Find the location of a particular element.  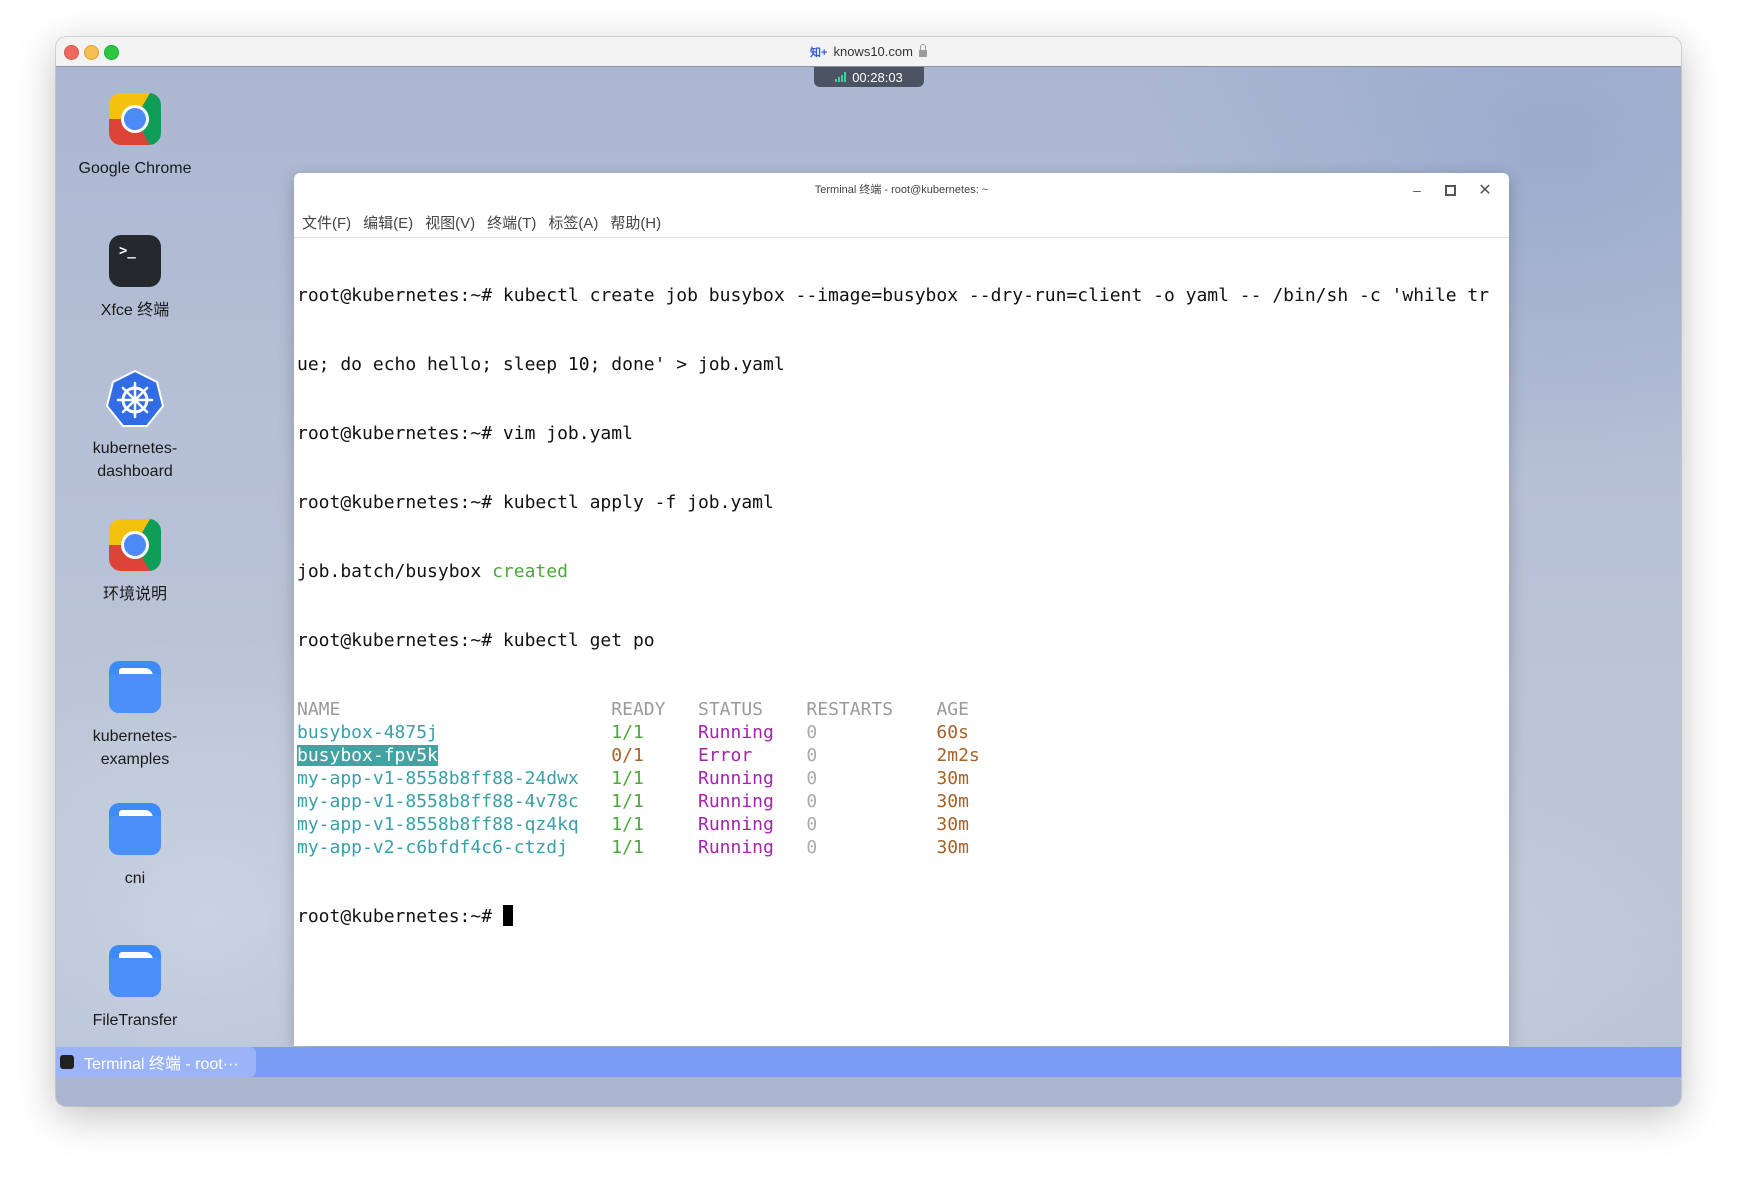

column-header: READY is located at coordinates (638, 709).